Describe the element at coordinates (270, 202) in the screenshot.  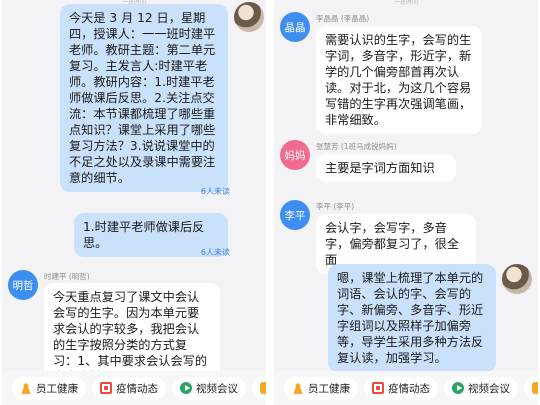
I see `divider` at that location.